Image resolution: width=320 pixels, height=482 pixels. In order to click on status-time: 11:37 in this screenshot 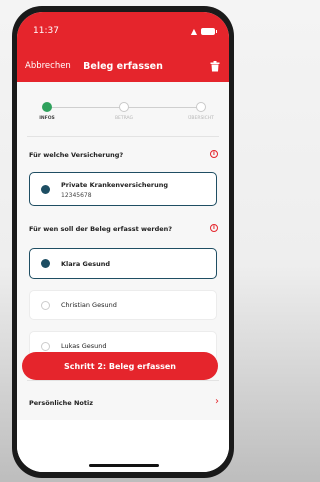, I will do `click(46, 31)`.